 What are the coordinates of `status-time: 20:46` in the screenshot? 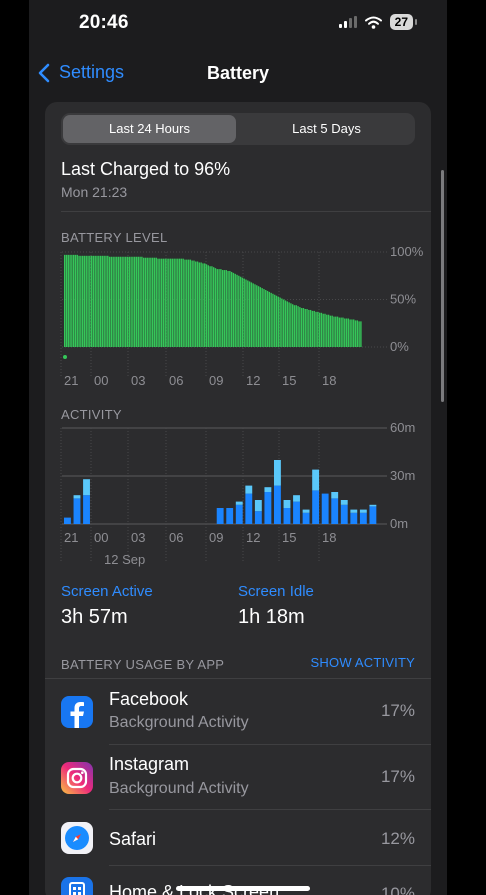 It's located at (104, 22).